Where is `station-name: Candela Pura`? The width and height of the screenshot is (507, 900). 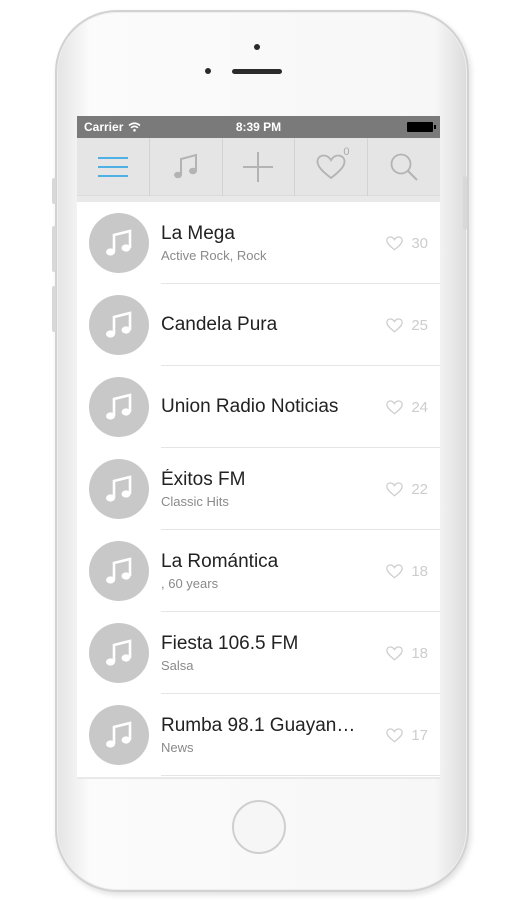 station-name: Candela Pura is located at coordinates (219, 324).